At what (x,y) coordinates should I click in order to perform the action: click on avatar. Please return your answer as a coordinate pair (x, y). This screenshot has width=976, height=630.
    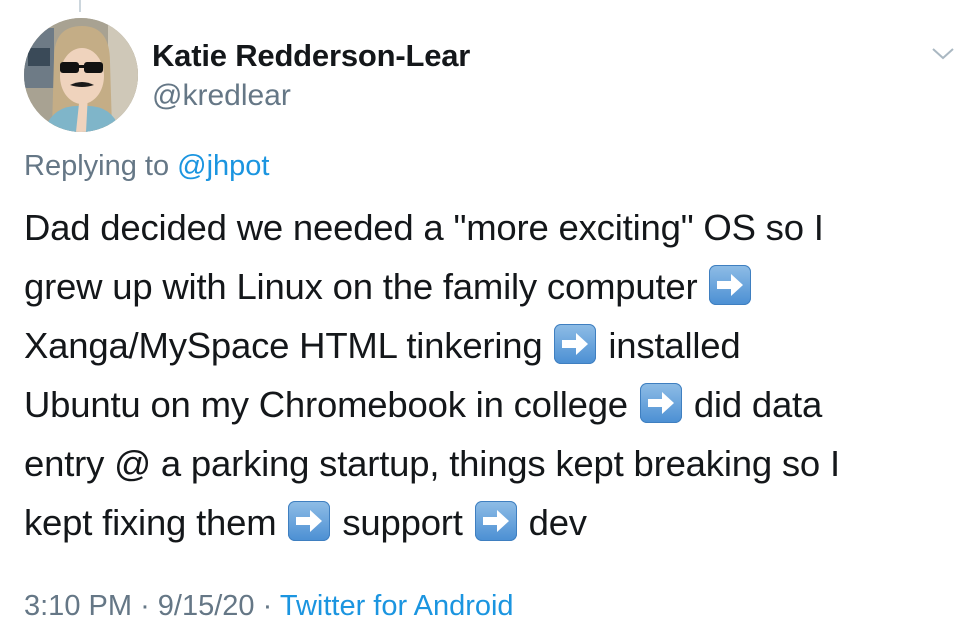
    Looking at the image, I should click on (81, 75).